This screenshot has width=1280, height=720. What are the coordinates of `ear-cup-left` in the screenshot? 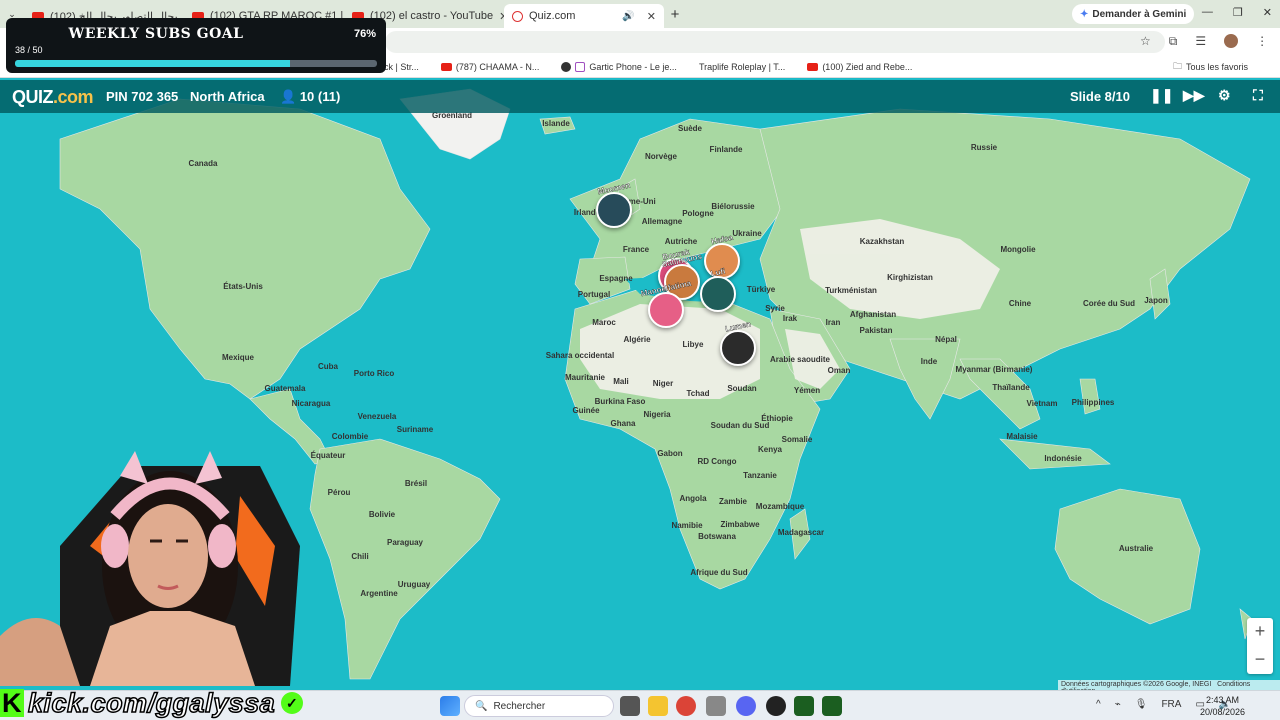 It's located at (115, 546).